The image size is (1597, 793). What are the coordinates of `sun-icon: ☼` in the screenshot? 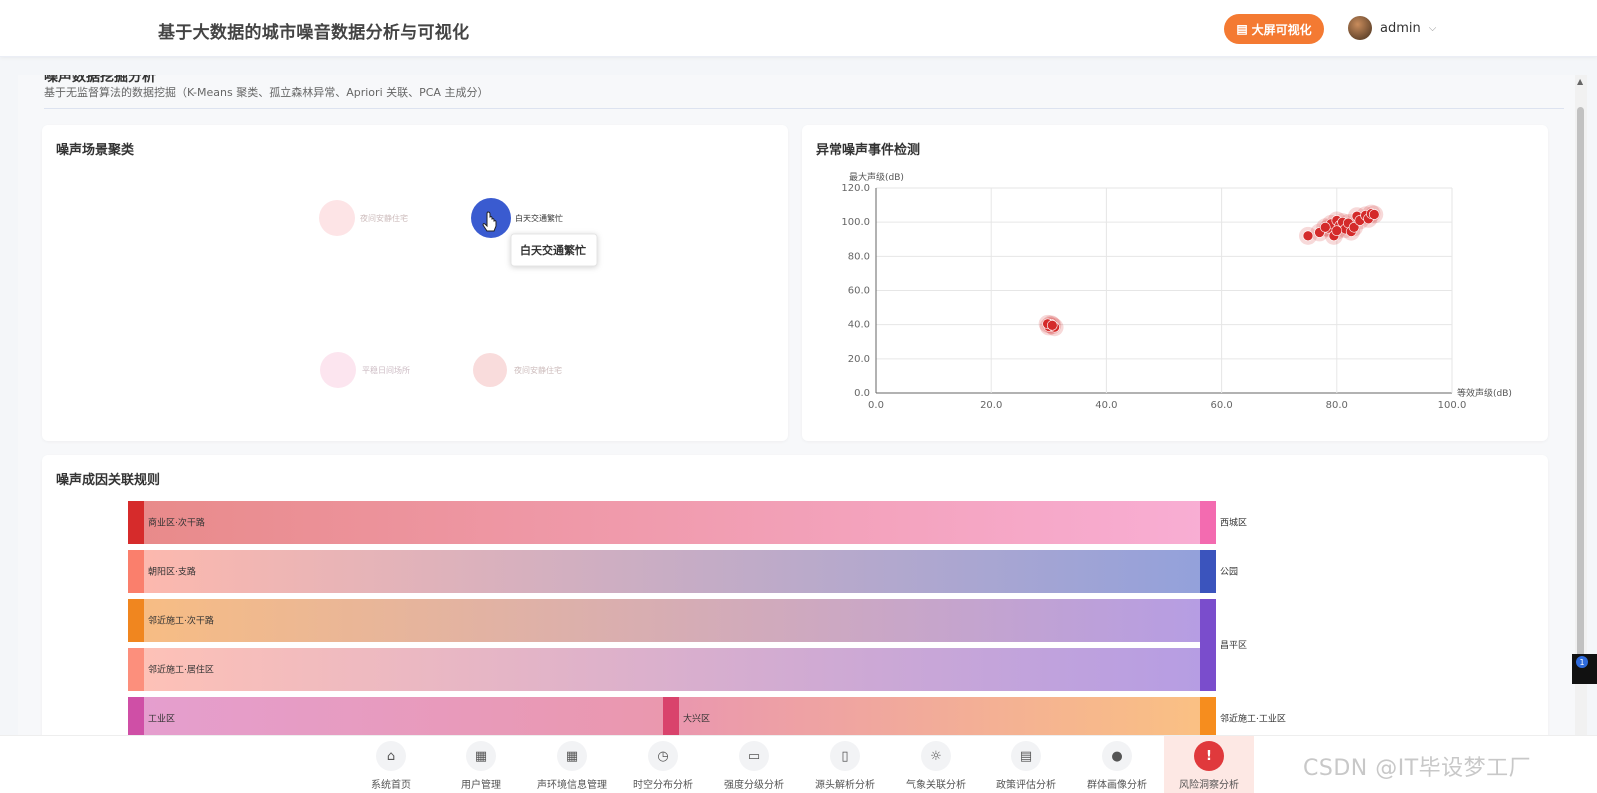 It's located at (936, 756).